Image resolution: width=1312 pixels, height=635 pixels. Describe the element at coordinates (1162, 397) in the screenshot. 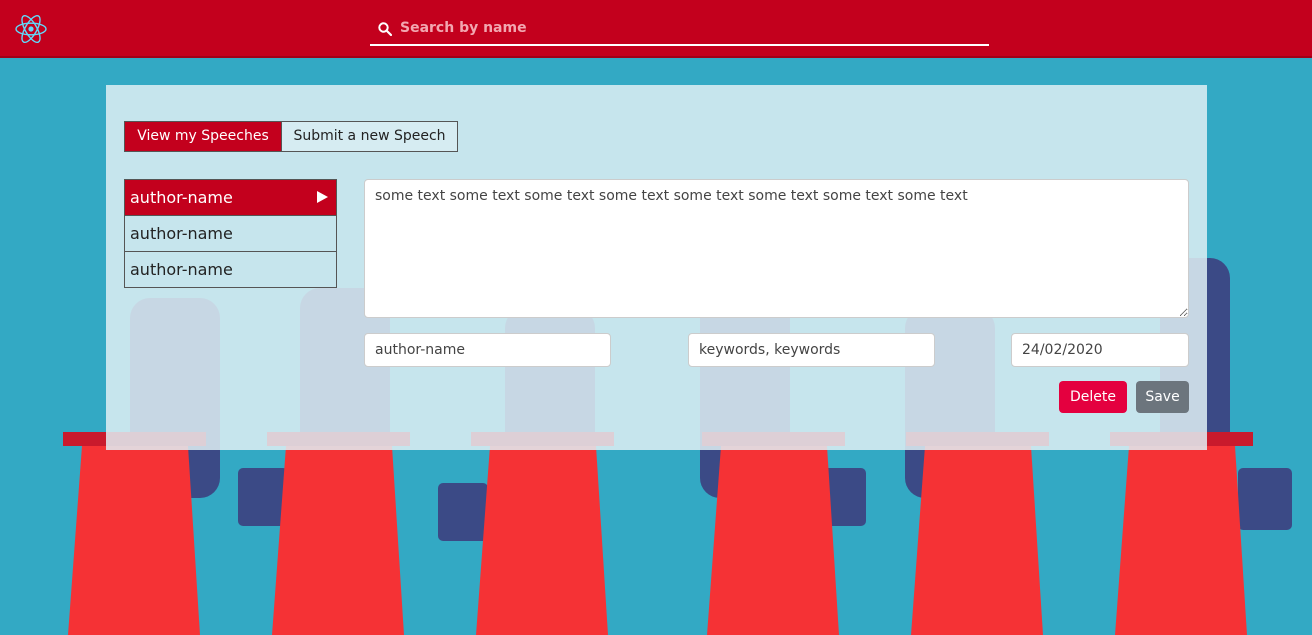

I see `save-button: Save` at that location.